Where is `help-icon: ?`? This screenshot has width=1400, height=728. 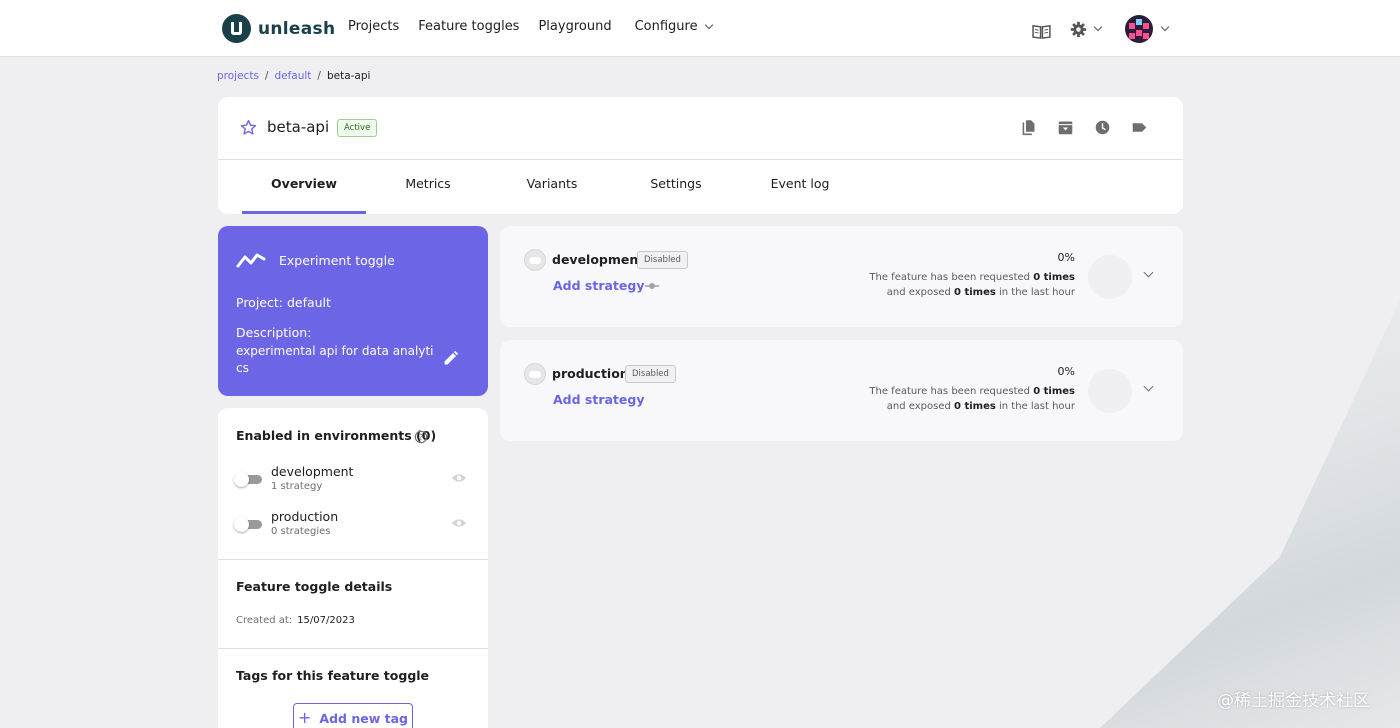 help-icon: ? is located at coordinates (421, 437).